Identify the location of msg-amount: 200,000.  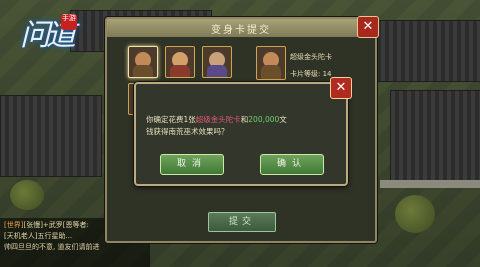
(264, 119).